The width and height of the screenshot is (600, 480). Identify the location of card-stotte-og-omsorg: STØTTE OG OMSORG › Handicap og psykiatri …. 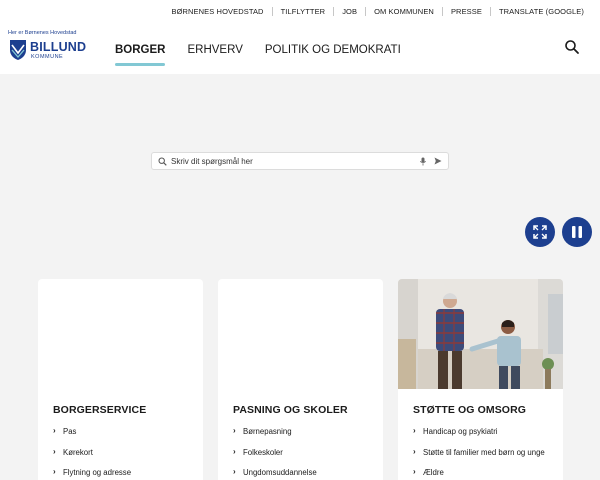
(480, 379).